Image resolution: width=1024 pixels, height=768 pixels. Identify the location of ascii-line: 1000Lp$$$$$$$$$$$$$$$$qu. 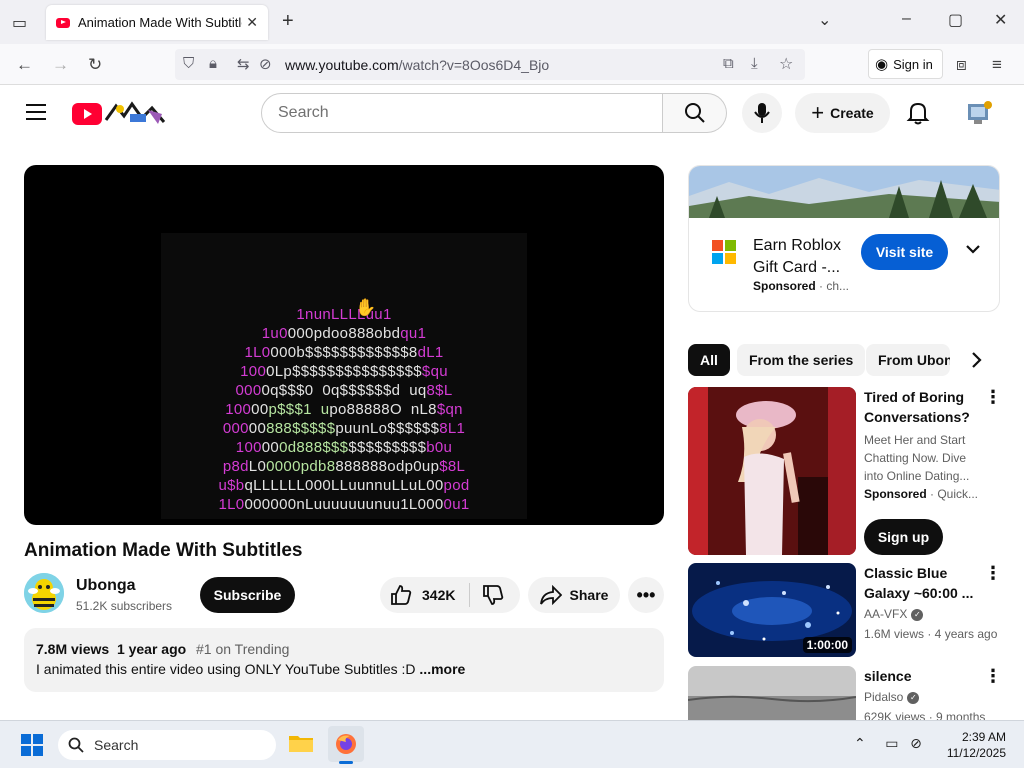
(344, 371).